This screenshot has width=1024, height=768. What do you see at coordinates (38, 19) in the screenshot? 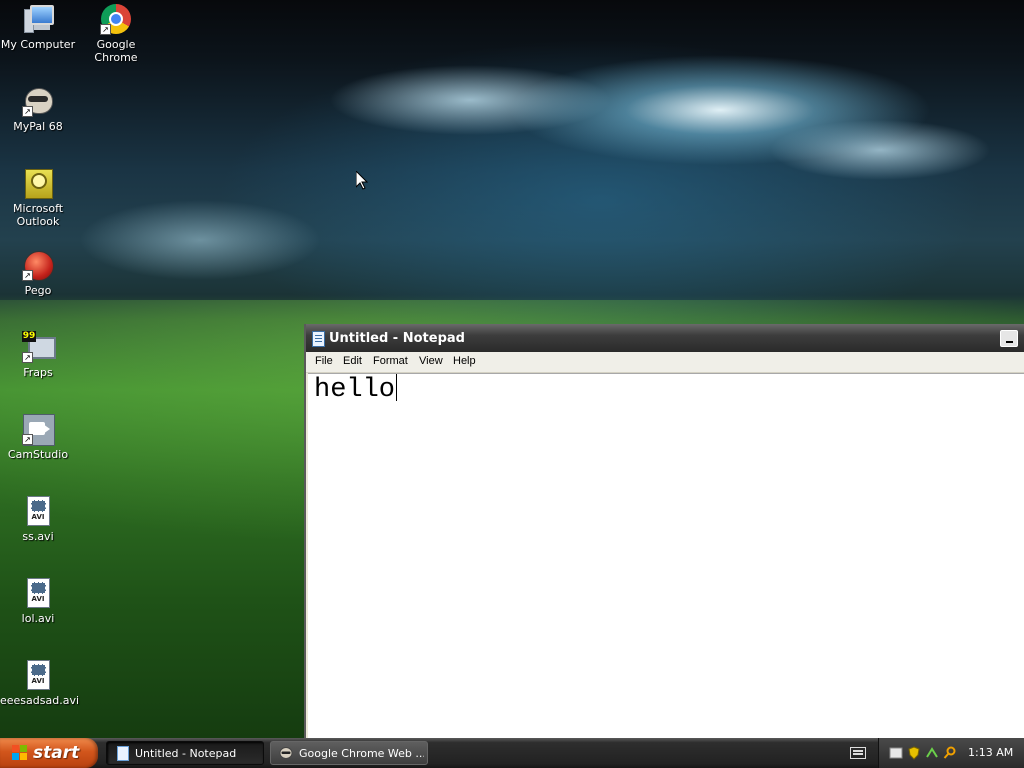
I see `computer-icon` at bounding box center [38, 19].